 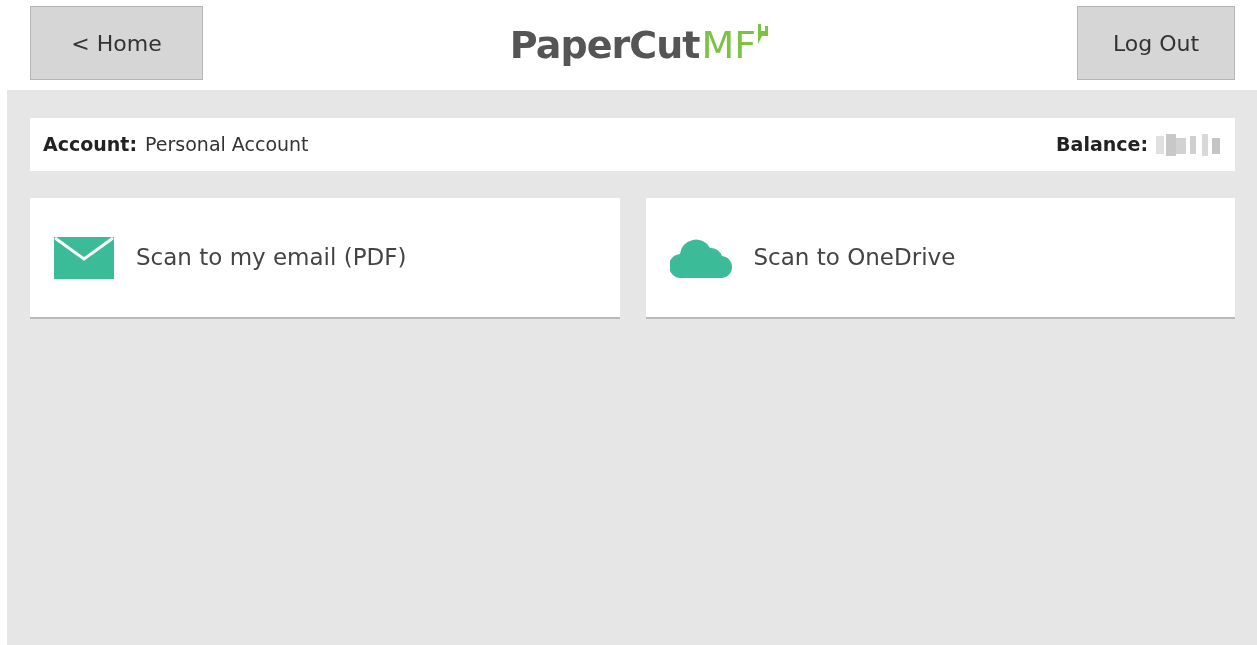 What do you see at coordinates (1156, 43) in the screenshot?
I see `logout-button: Log Out` at bounding box center [1156, 43].